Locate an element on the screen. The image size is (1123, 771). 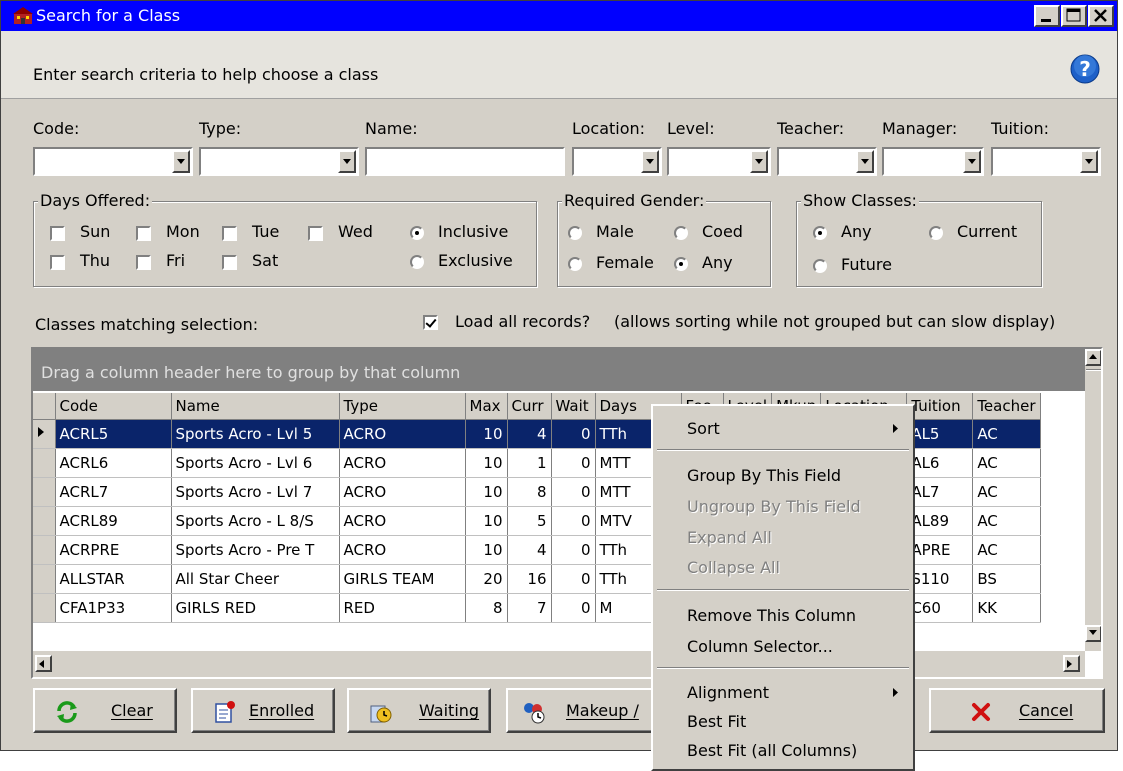
level-dropdown-button is located at coordinates (759, 161).